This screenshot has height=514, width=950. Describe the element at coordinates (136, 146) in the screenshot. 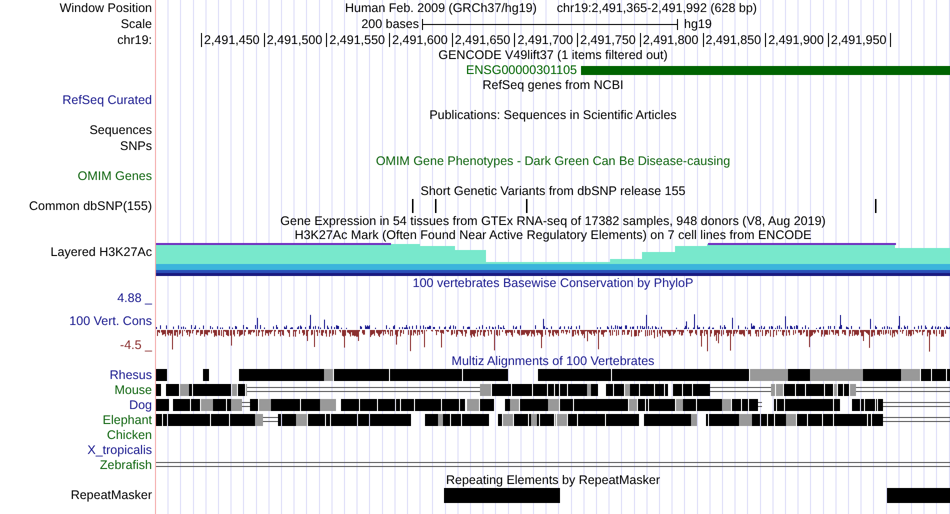

I see `track-label: SNPs` at that location.